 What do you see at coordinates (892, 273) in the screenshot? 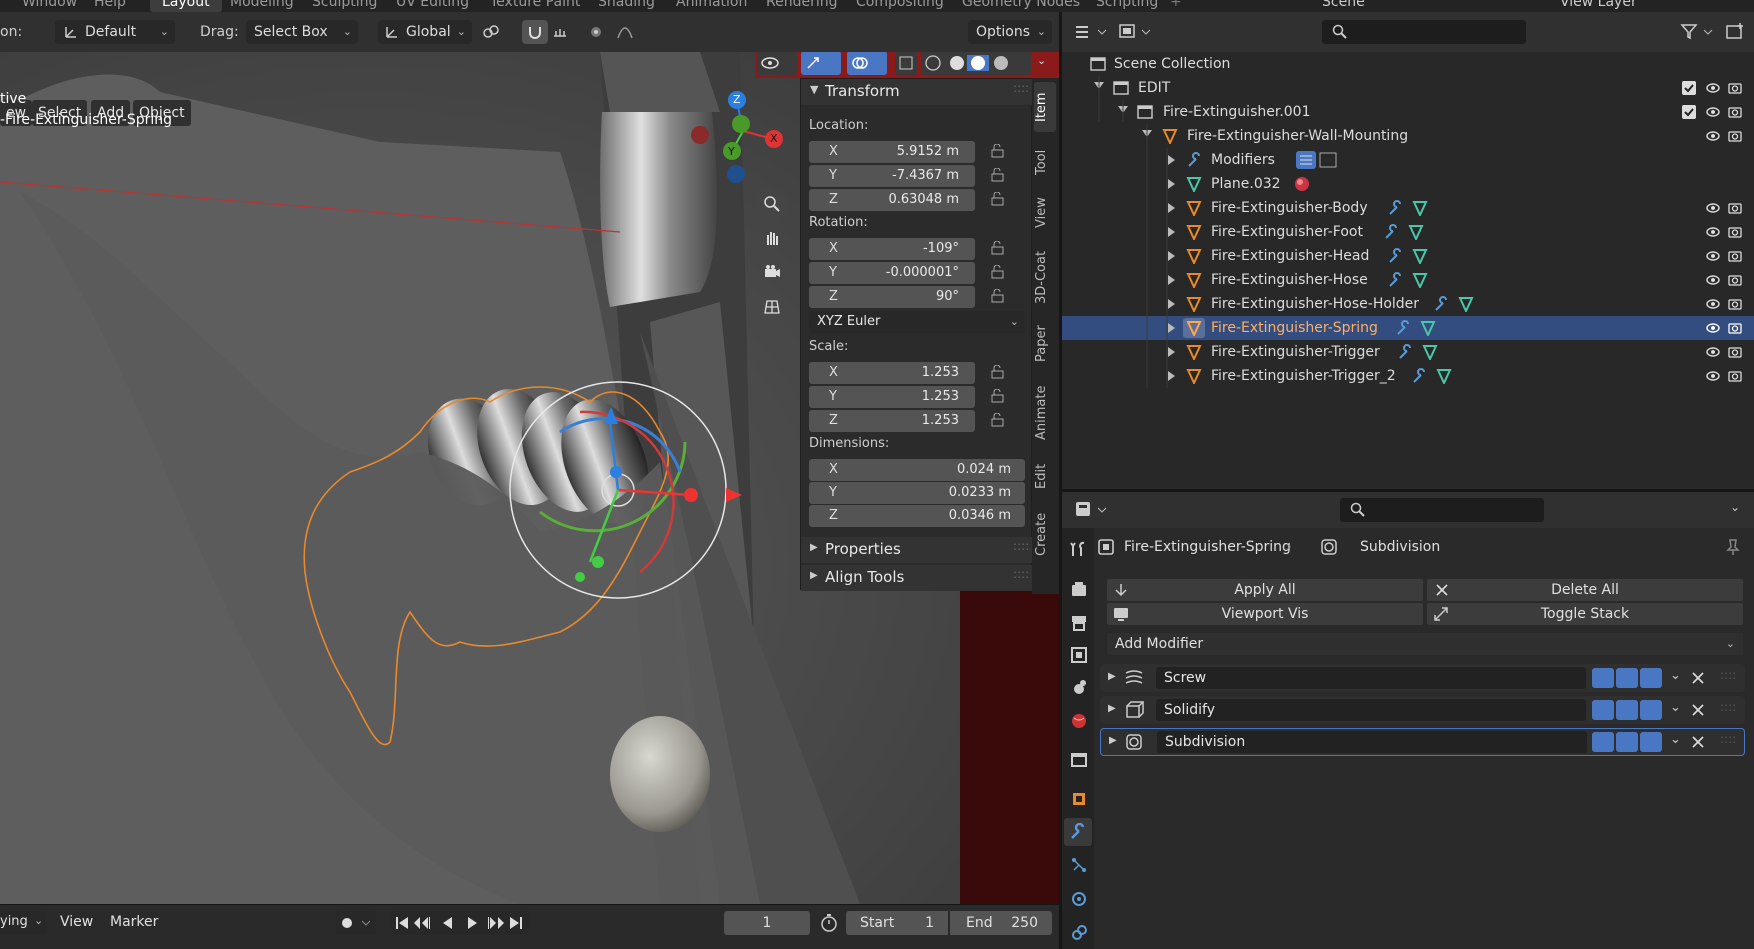
I see `rotation-y-field: Y -0.000001°` at bounding box center [892, 273].